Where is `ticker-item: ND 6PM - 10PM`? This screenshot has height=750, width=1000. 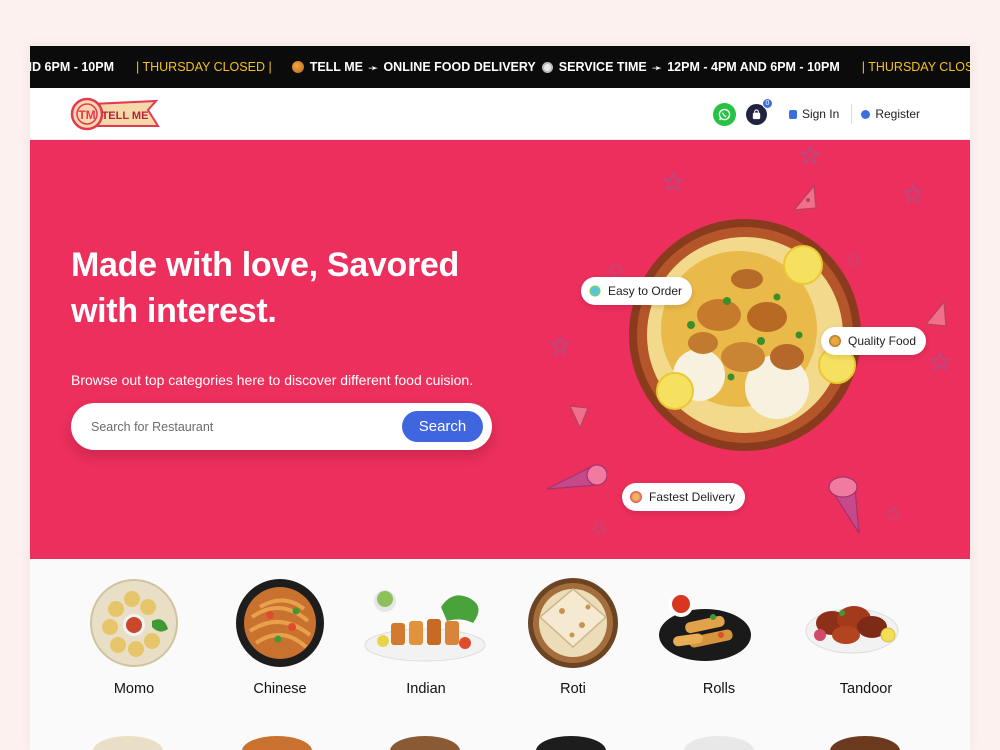 ticker-item: ND 6PM - 10PM is located at coordinates (72, 67).